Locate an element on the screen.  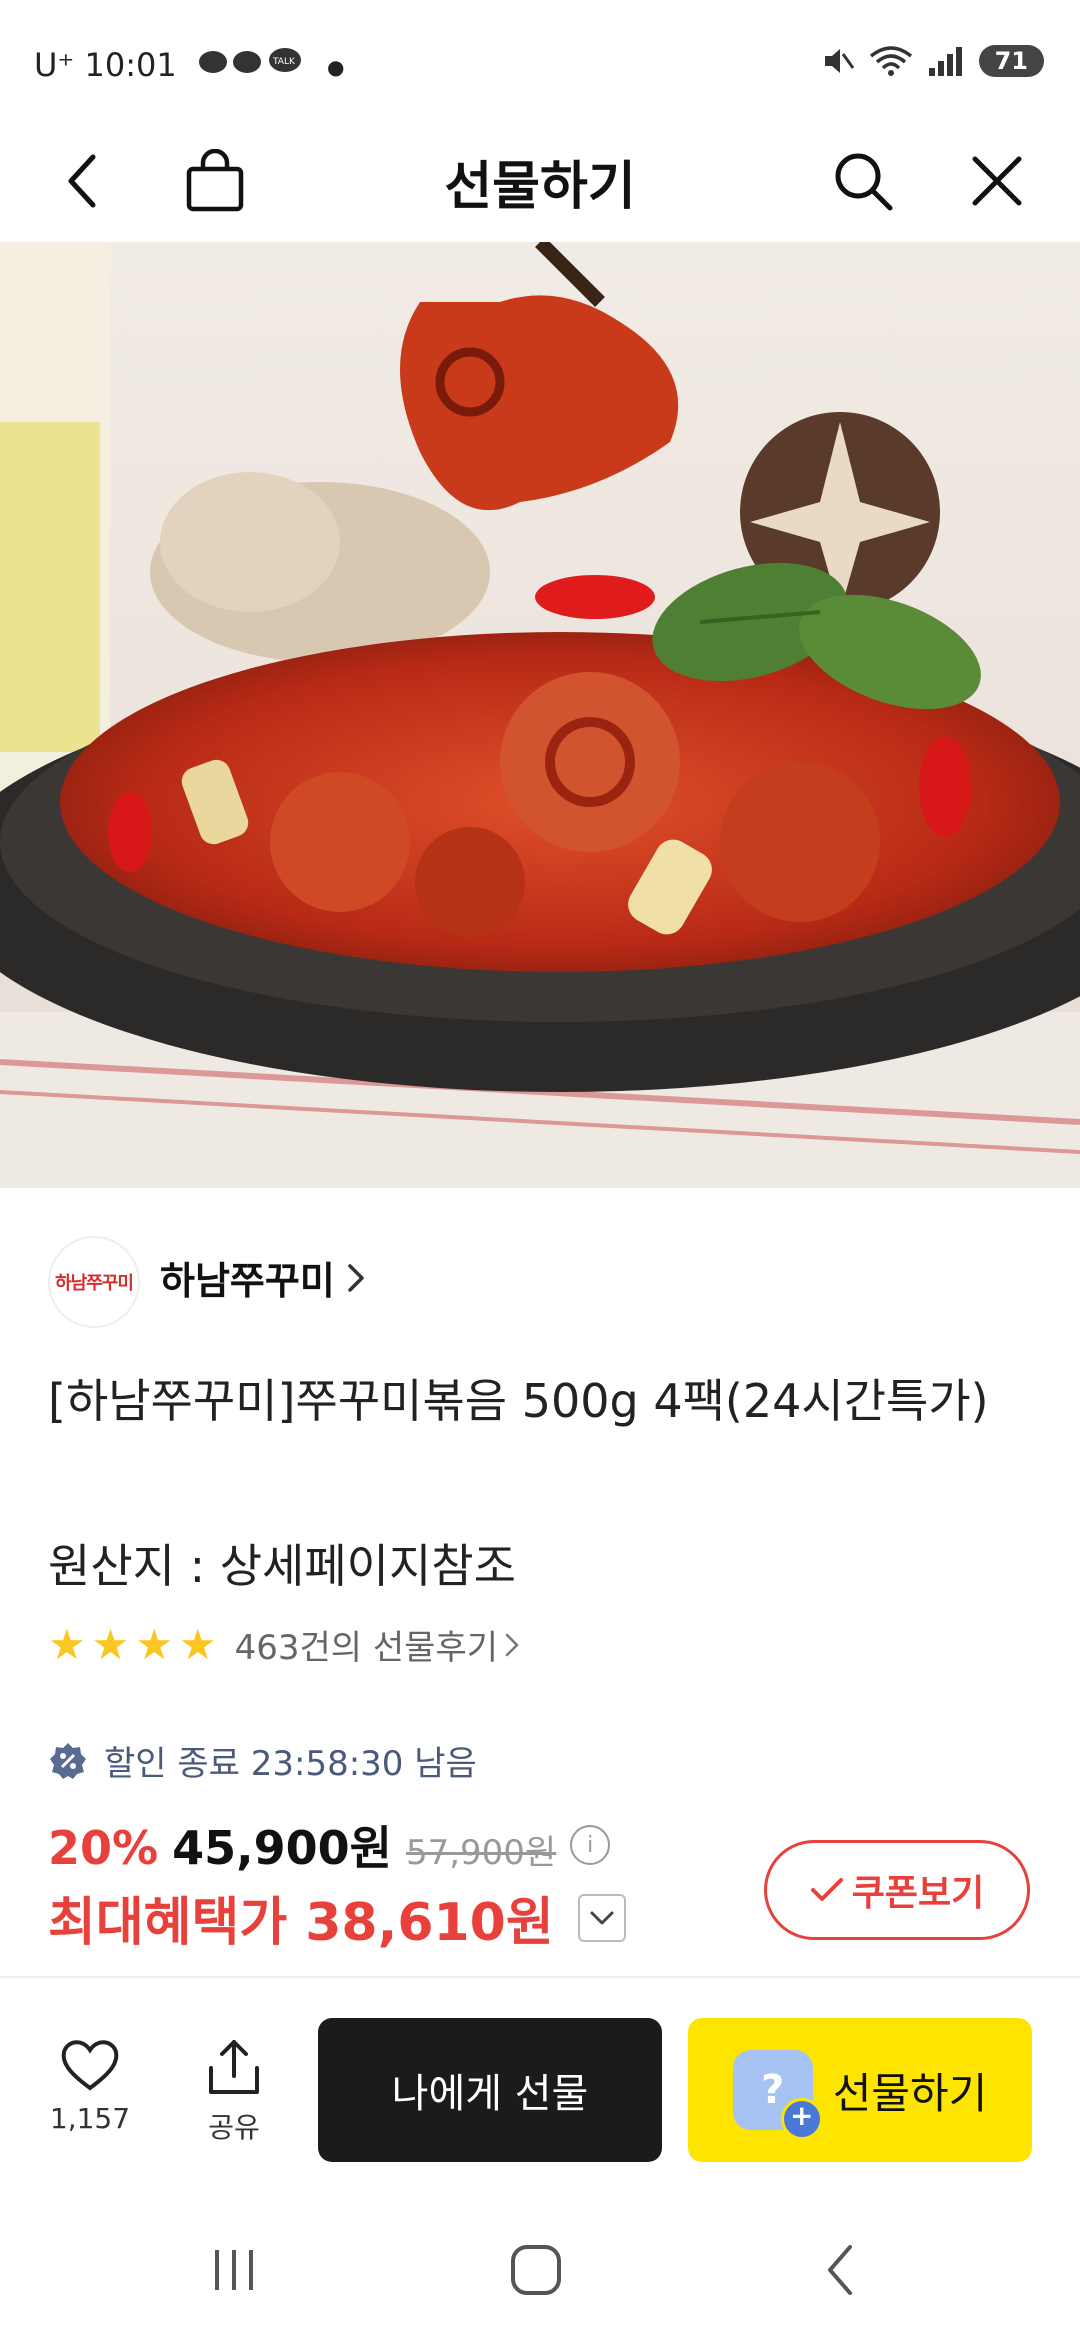
search-icon is located at coordinates (864, 182).